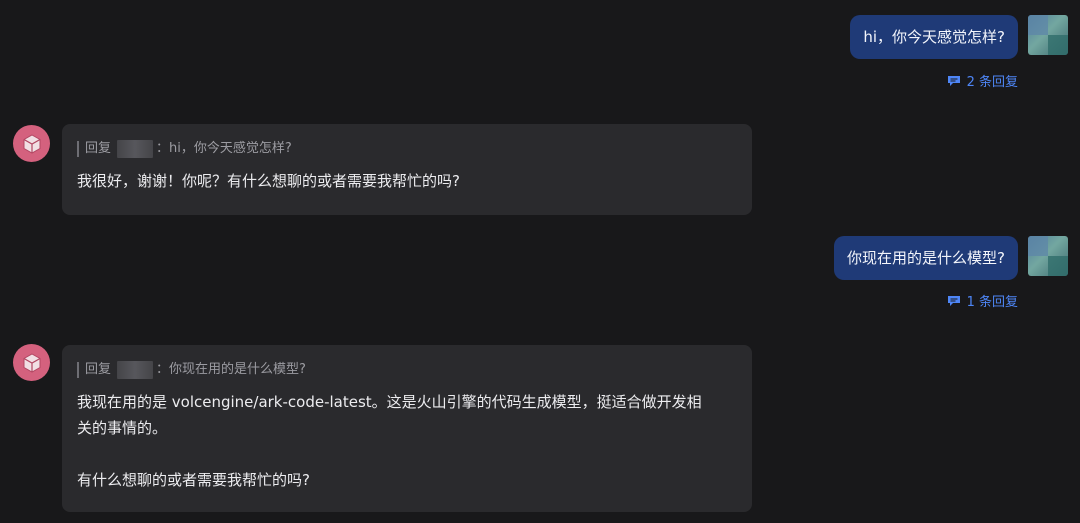  What do you see at coordinates (268, 181) in the screenshot?
I see `bot-message-line: 我很好，谢谢！你呢？有什么想聊的或者需要我帮忙的吗?` at bounding box center [268, 181].